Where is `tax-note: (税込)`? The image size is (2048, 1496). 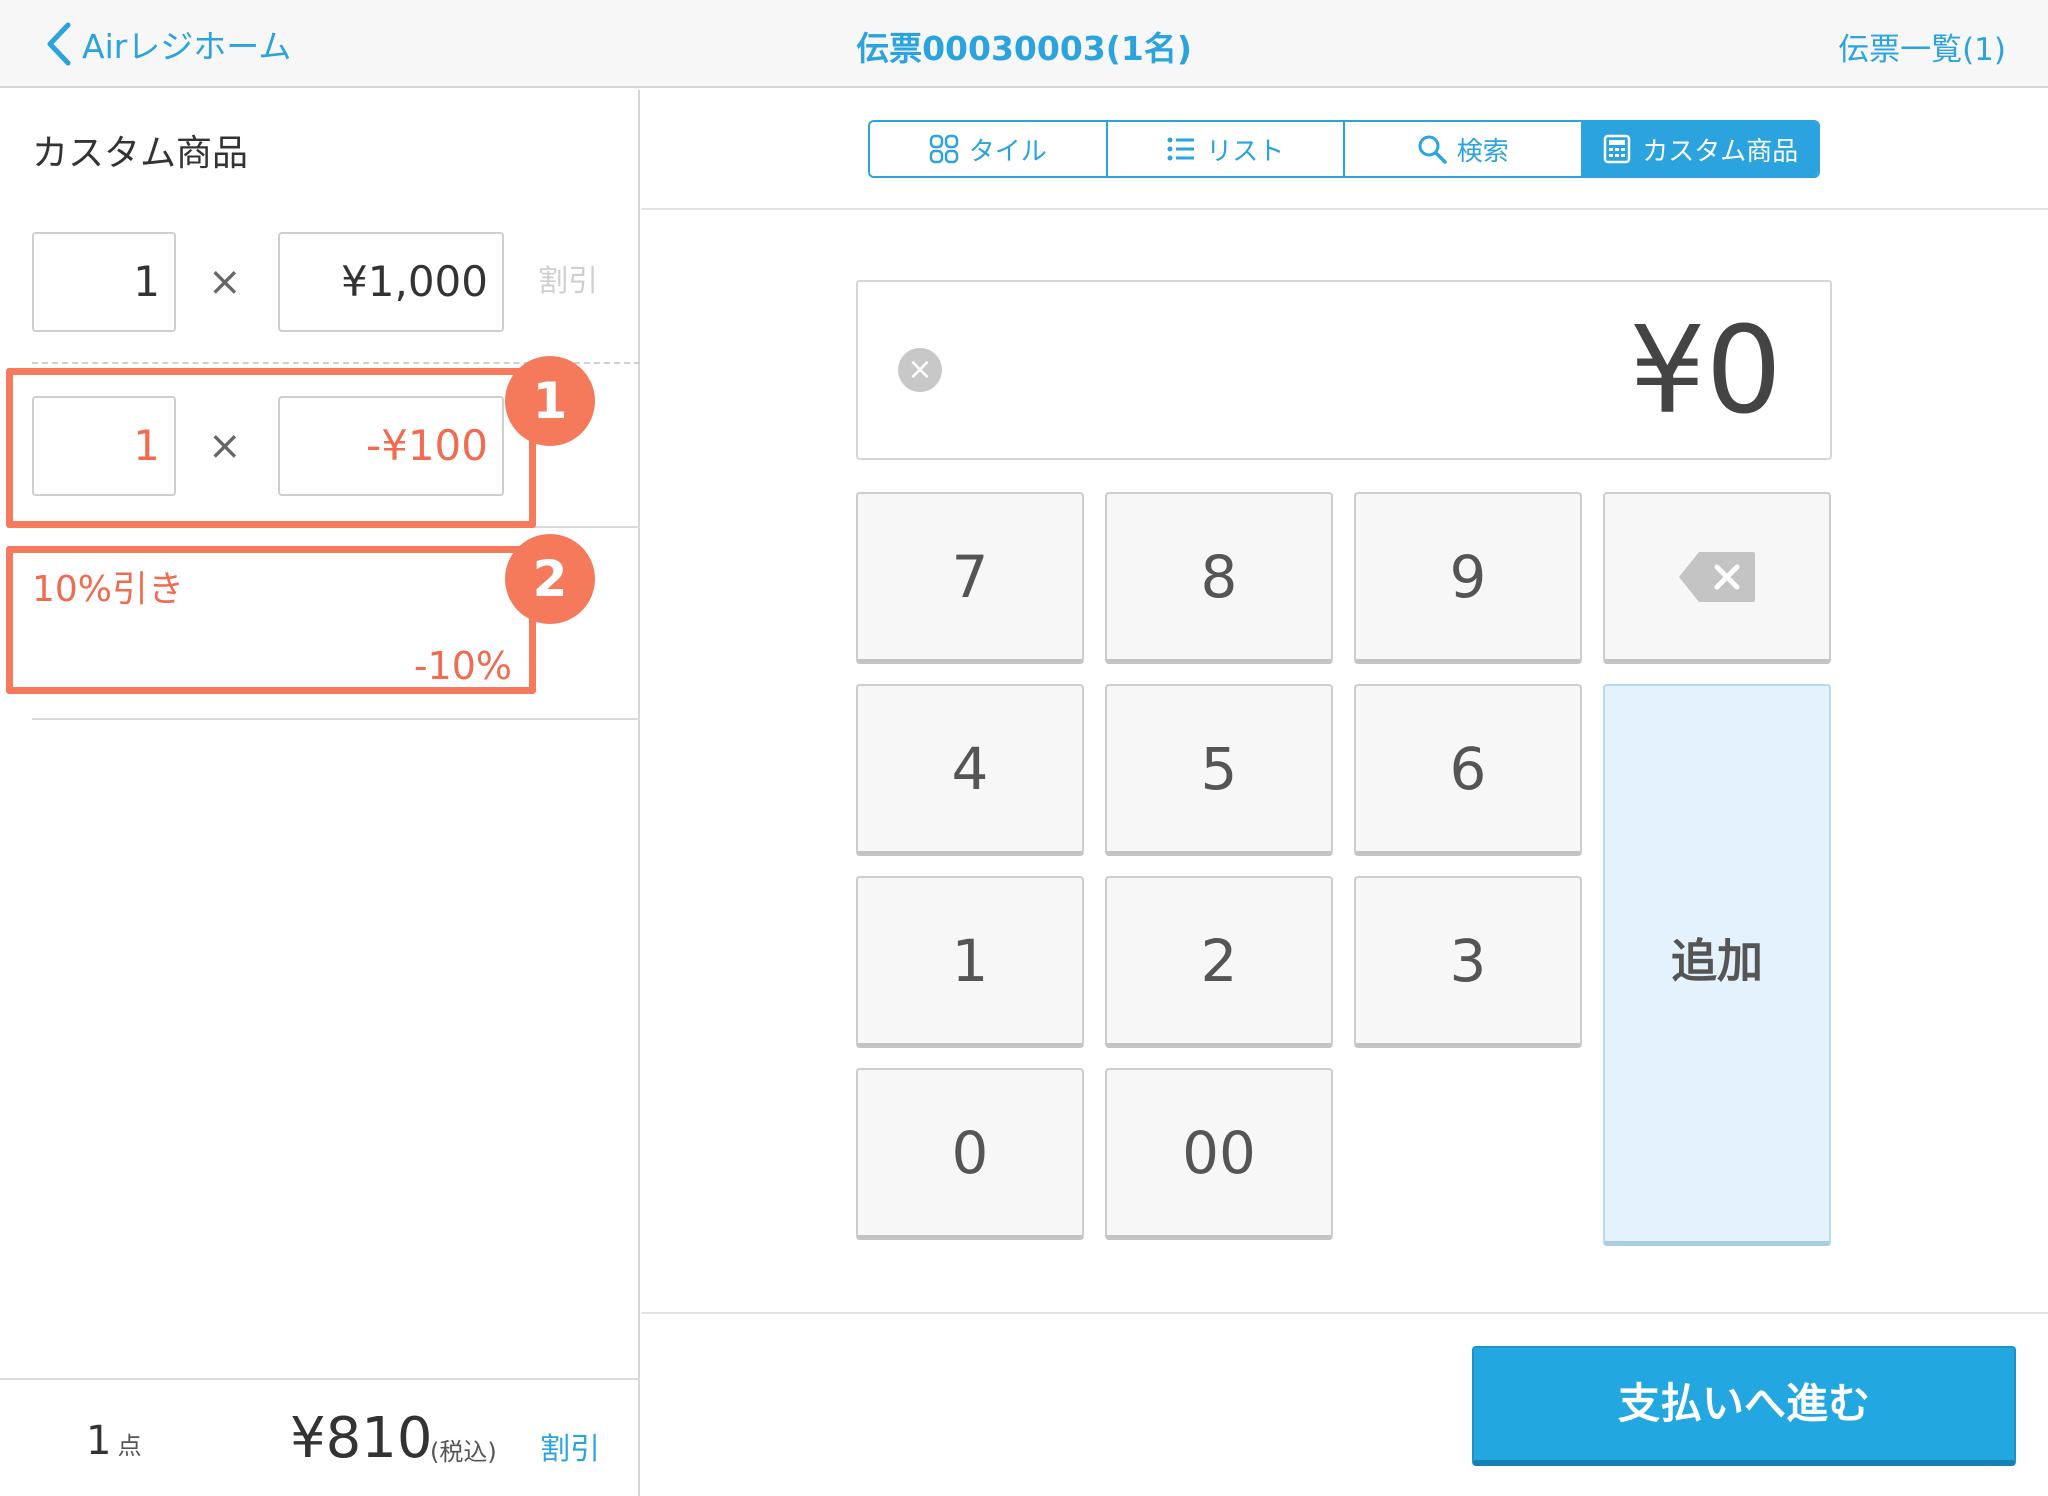
tax-note: (税込) is located at coordinates (463, 1452).